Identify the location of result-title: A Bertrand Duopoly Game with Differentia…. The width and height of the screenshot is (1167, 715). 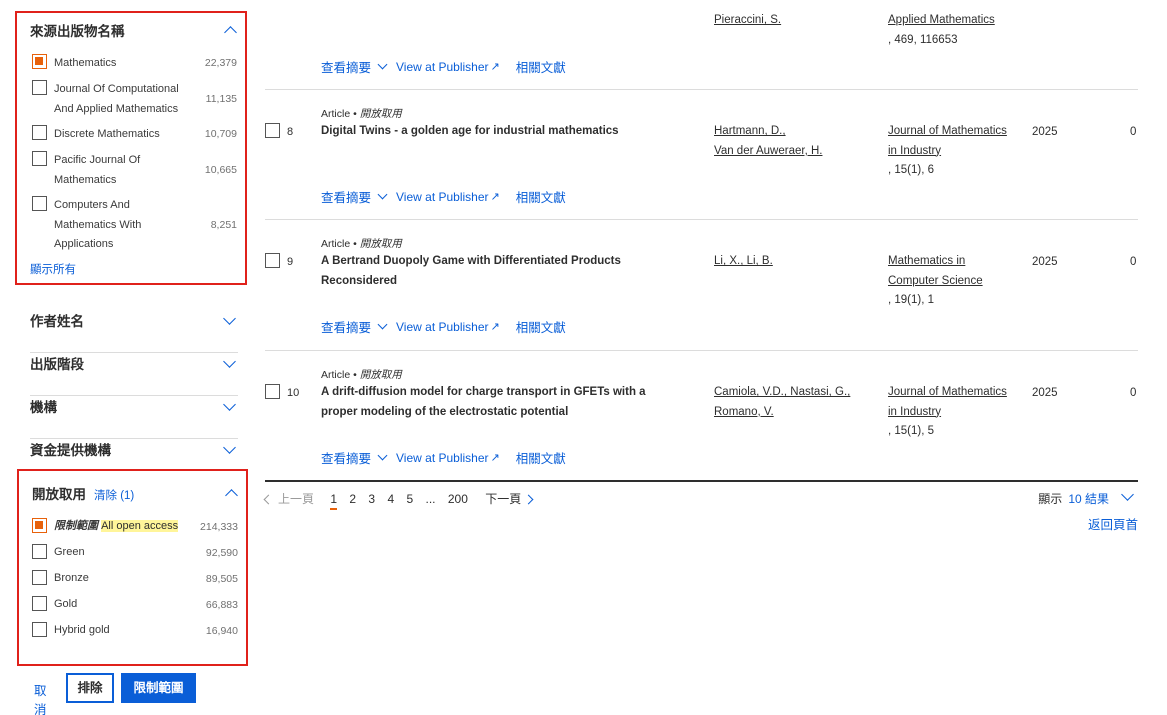
(491, 271).